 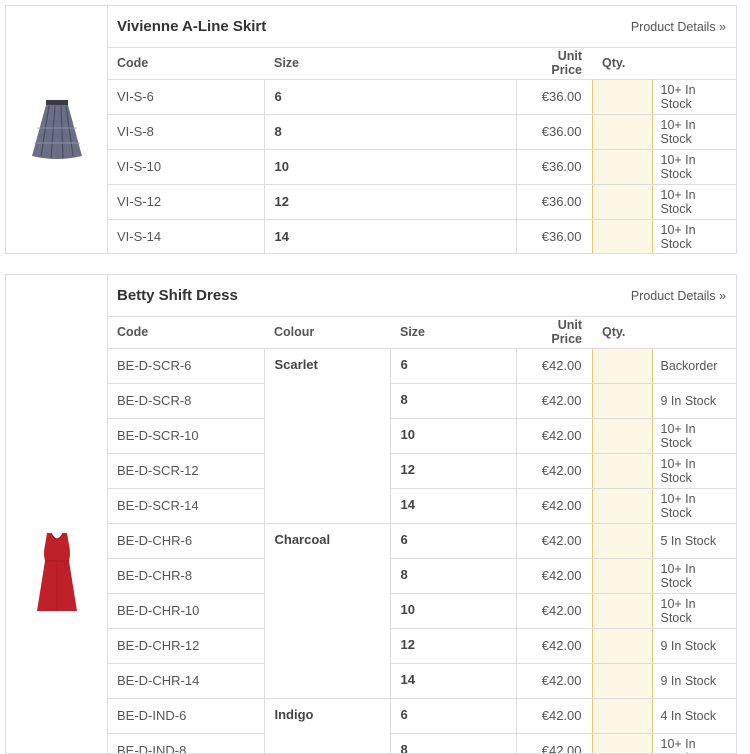 I want to click on product-title-row: Betty Shift Dress Product Details », so click(x=421, y=296).